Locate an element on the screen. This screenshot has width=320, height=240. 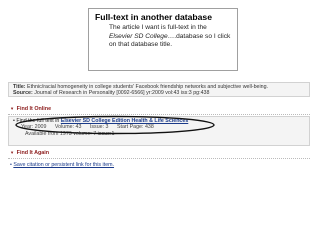
start-page-value: Start Page: 438 is located at coordinates (135, 127).